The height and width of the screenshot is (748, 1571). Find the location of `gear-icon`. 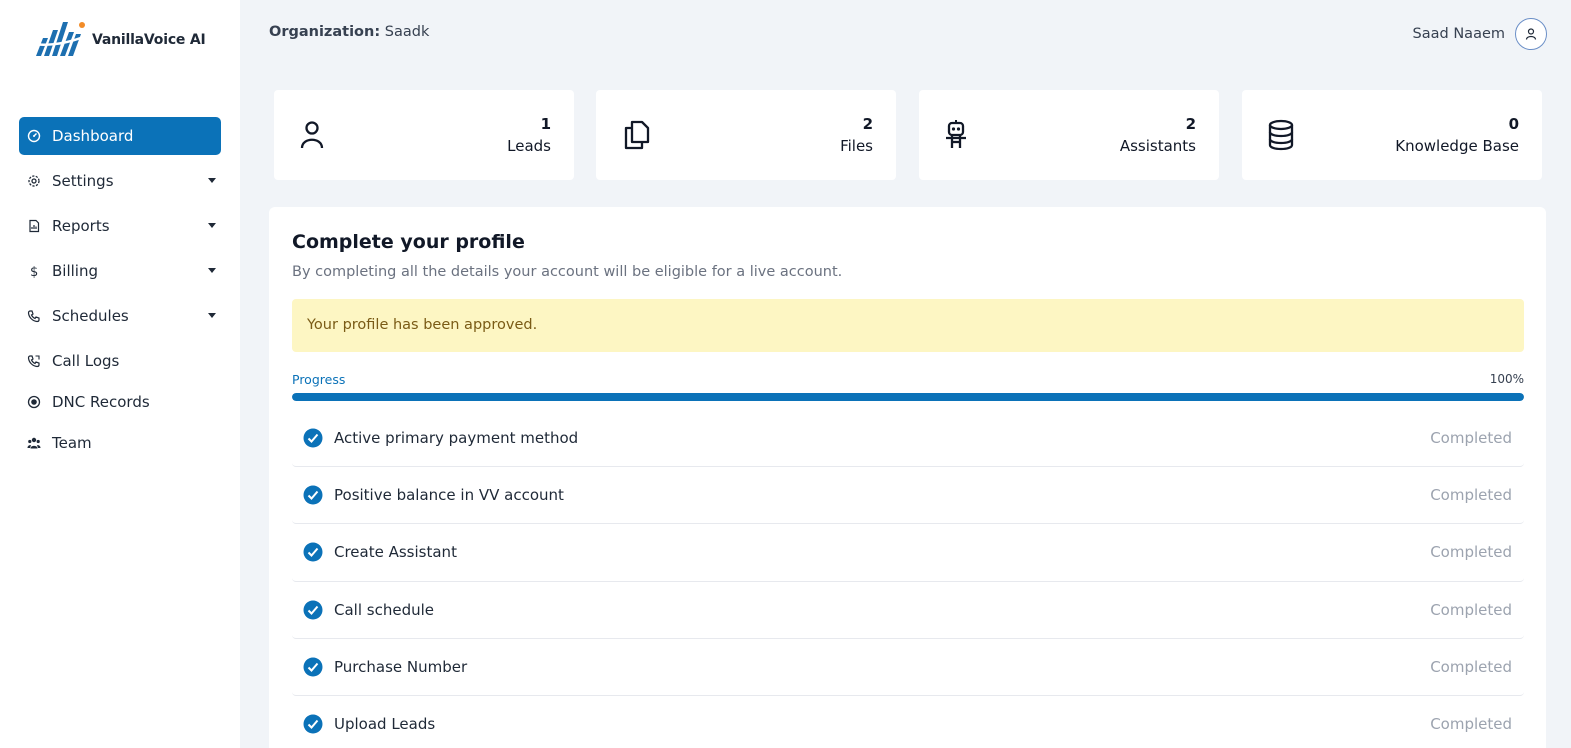

gear-icon is located at coordinates (34, 181).